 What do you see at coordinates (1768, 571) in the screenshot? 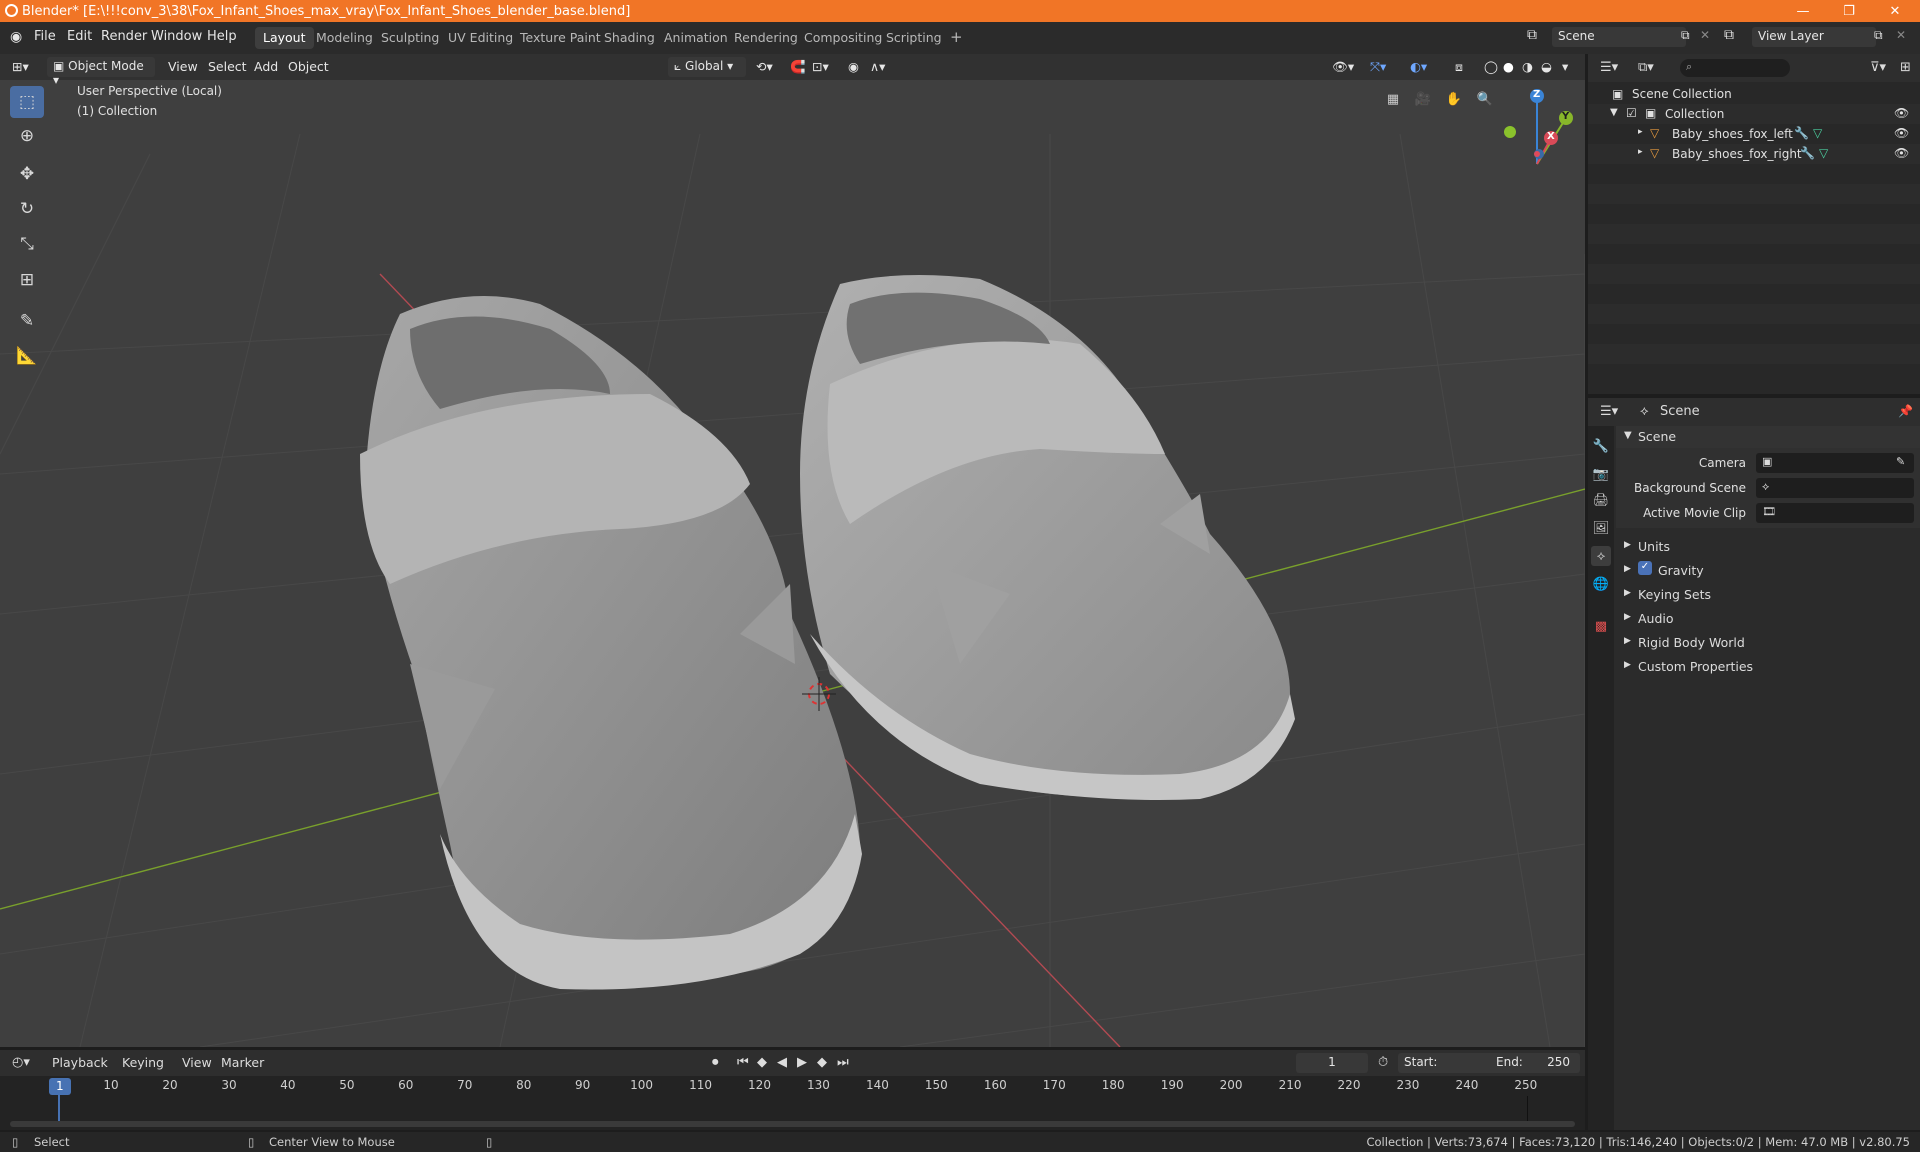
I see `section-gravity: ▶ ✓ Gravity` at bounding box center [1768, 571].